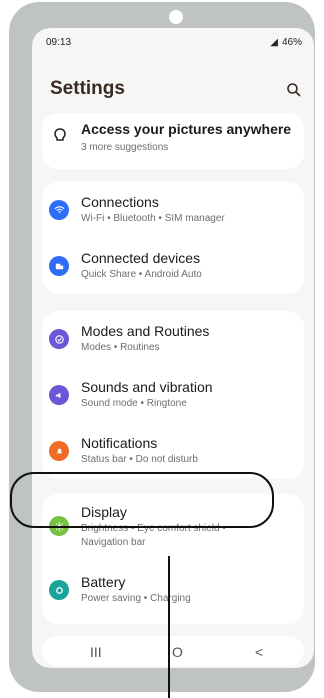  Describe the element at coordinates (59, 210) in the screenshot. I see `wifi-icon` at that location.